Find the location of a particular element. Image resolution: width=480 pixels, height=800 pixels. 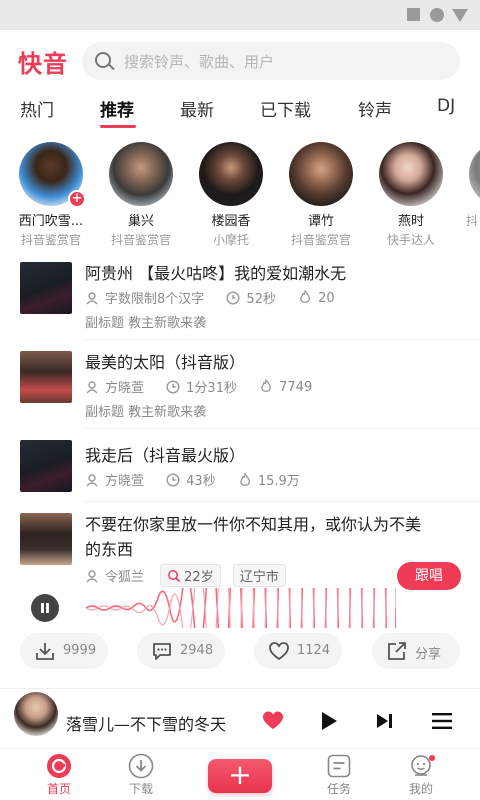

active-tab-indicator is located at coordinates (118, 126).